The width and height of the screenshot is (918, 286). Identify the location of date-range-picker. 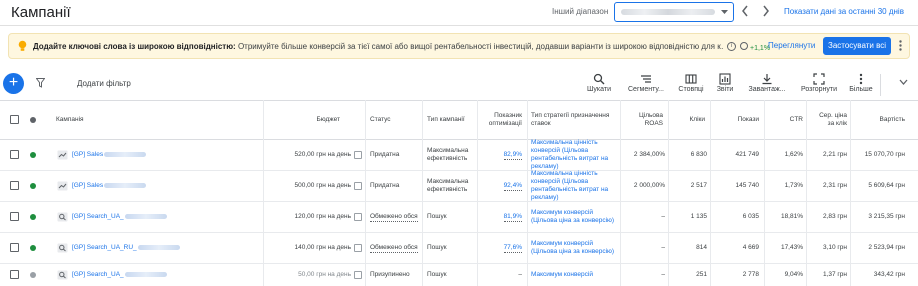
(674, 12).